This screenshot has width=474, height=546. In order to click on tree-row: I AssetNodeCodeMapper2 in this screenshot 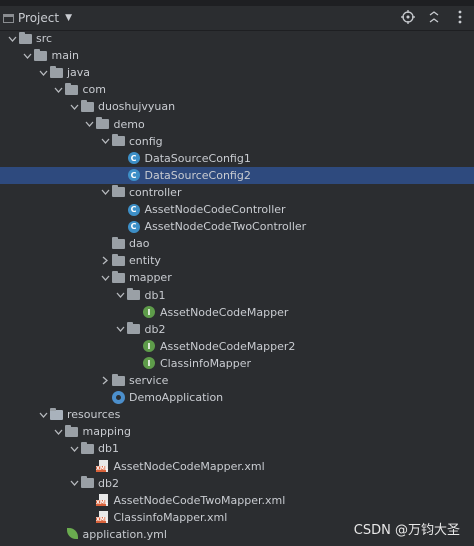, I will do `click(237, 346)`.